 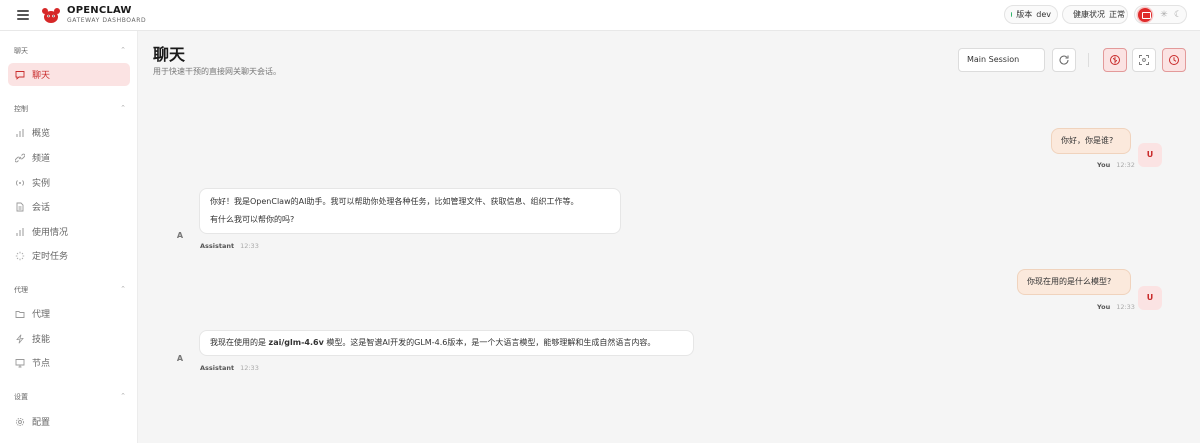 I want to click on message-meta: You 12:32, so click(x=1116, y=165).